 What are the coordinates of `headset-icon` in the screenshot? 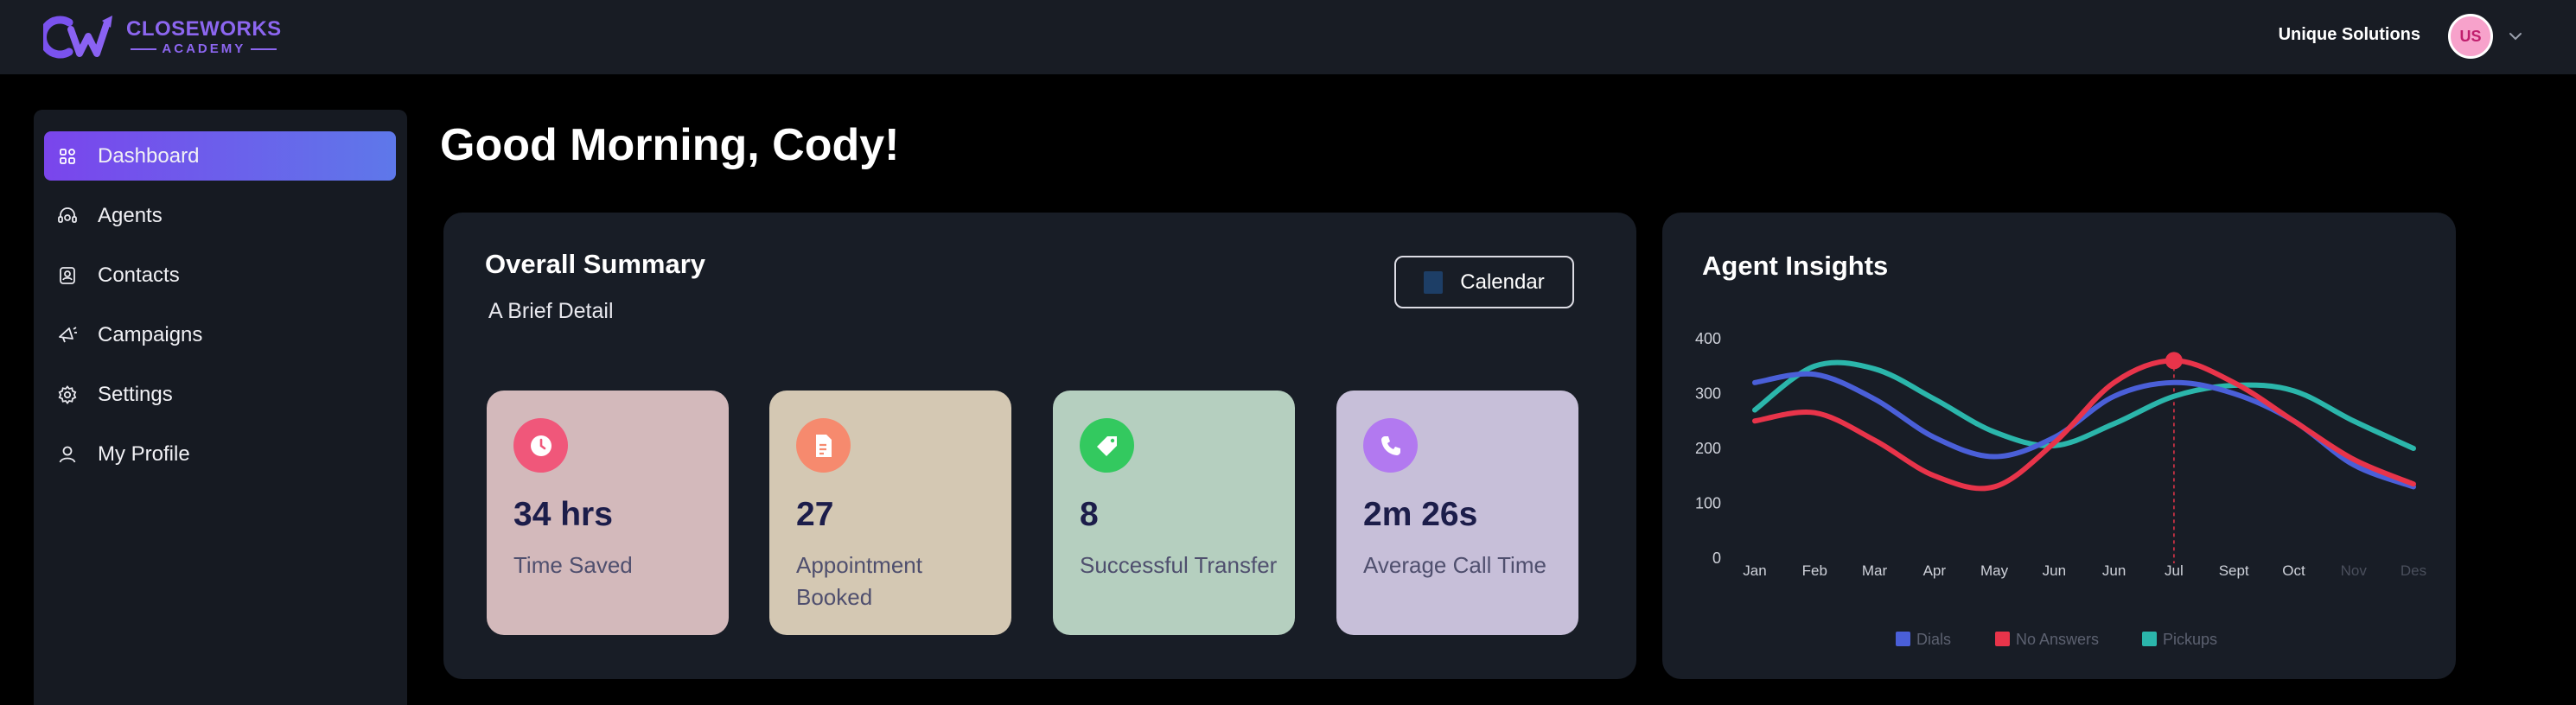 It's located at (67, 216).